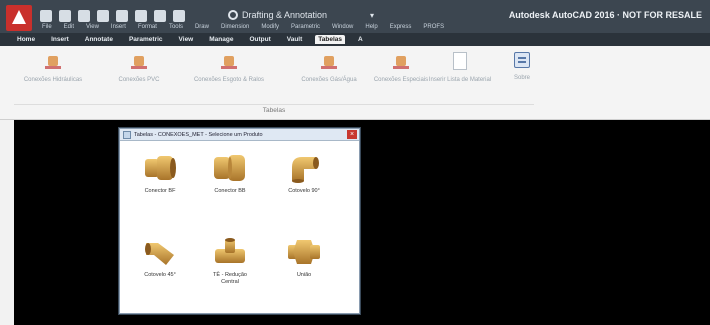 The image size is (710, 325). I want to click on tab-parametric: Parametric, so click(146, 39).